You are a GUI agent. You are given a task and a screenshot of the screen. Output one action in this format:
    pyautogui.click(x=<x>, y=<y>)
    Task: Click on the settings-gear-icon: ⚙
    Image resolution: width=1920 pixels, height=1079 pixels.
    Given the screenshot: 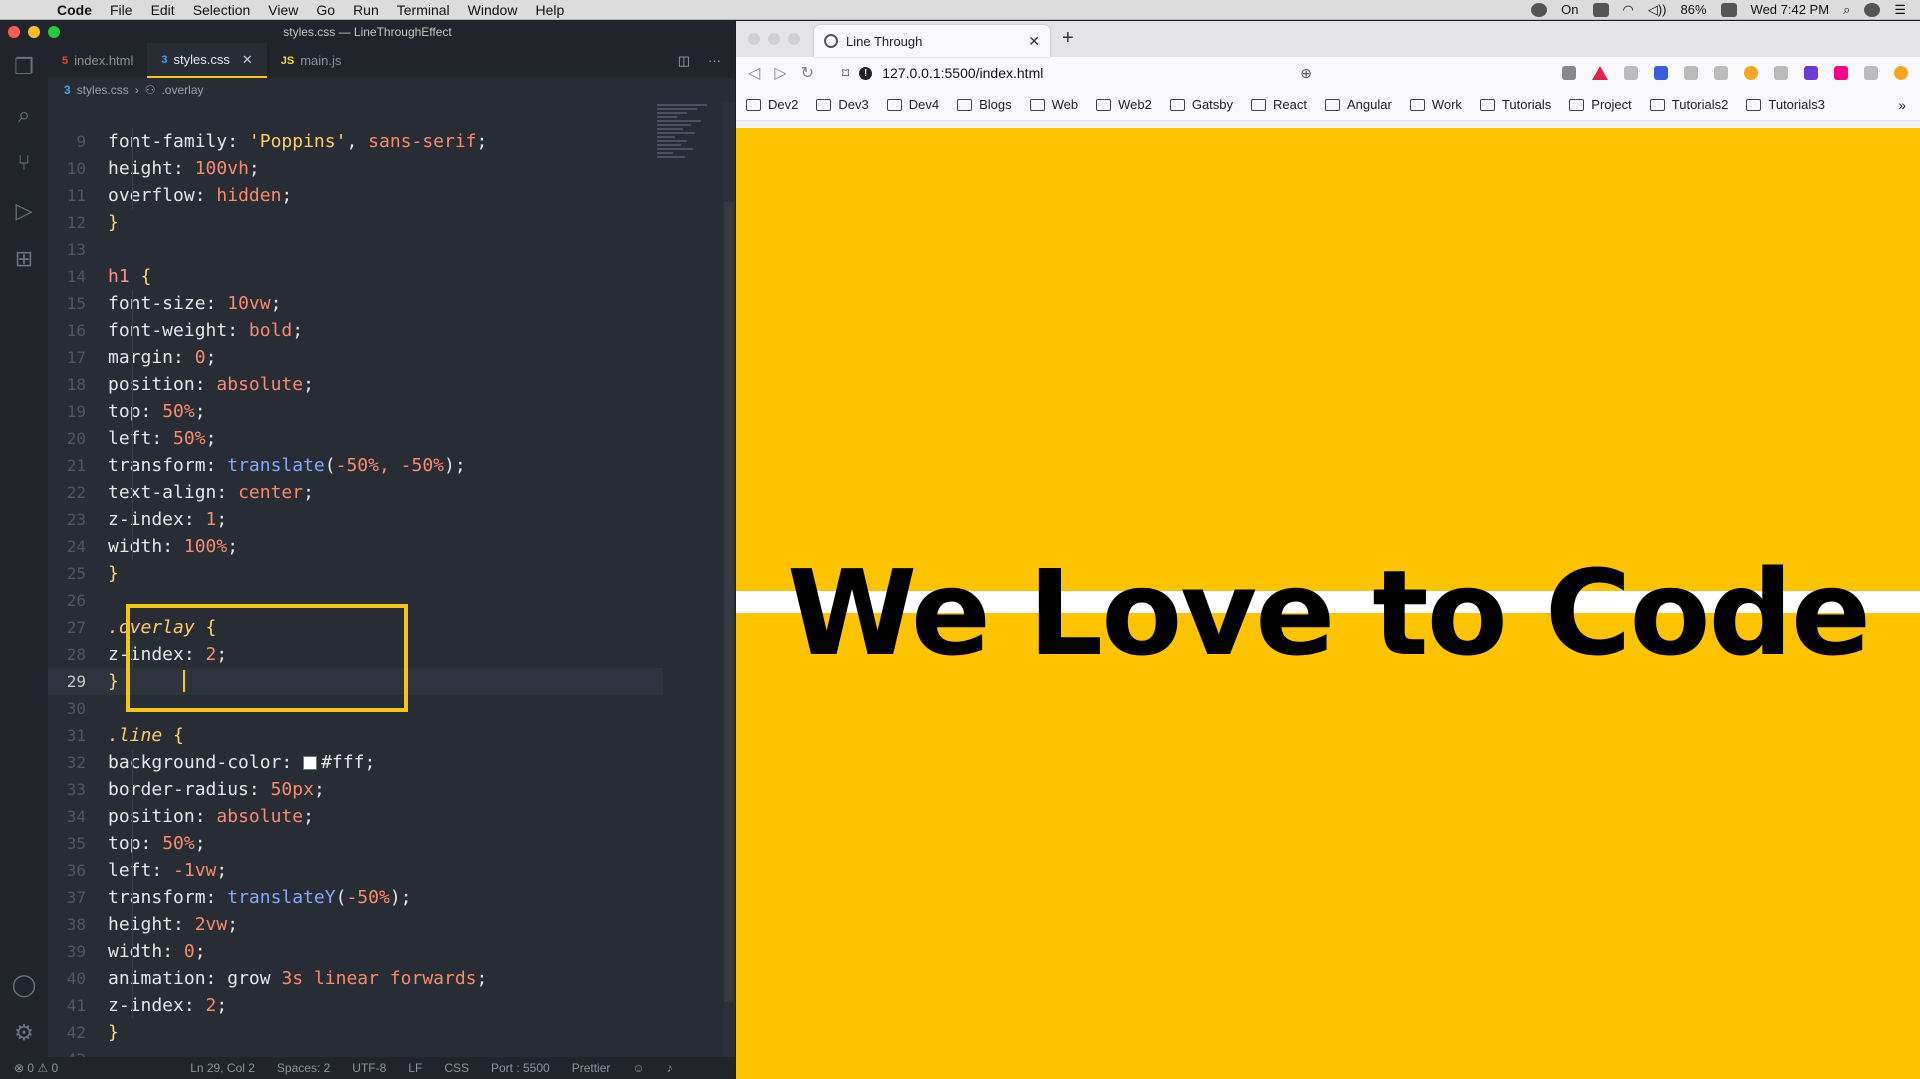 What is the action you would take?
    pyautogui.click(x=24, y=1033)
    